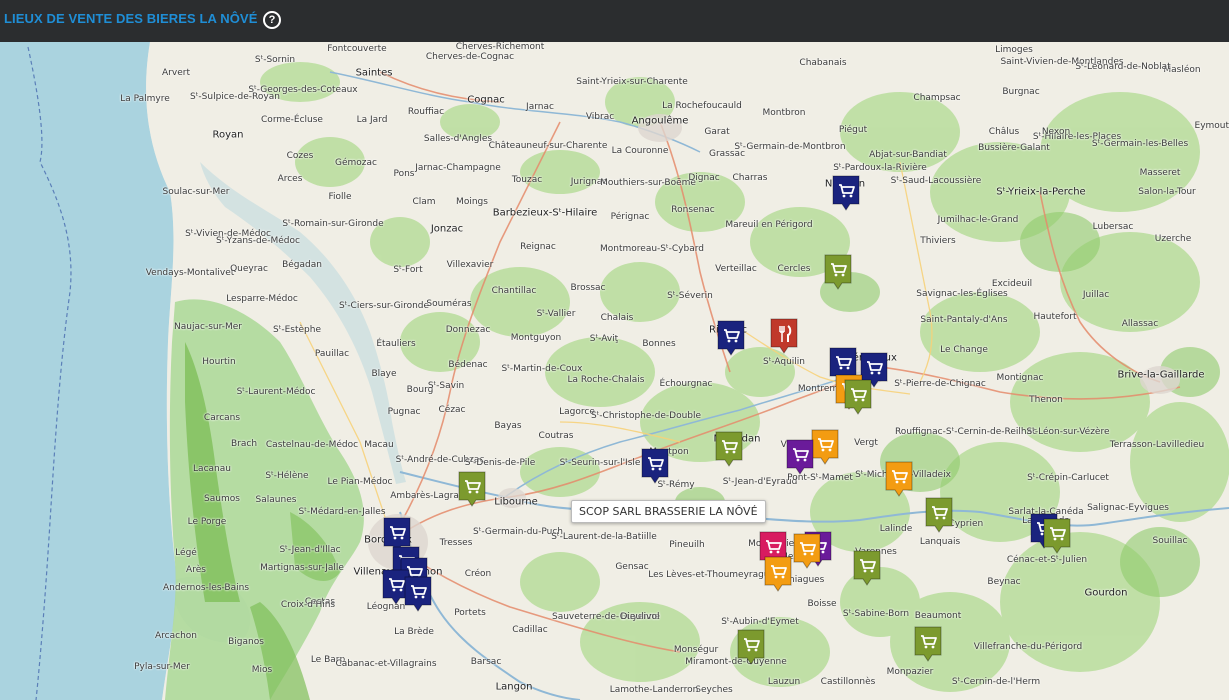 This screenshot has height=700, width=1229. What do you see at coordinates (1068, 478) in the screenshot?
I see `place-label: Sᵗ-Crépin-Carlucet` at bounding box center [1068, 478].